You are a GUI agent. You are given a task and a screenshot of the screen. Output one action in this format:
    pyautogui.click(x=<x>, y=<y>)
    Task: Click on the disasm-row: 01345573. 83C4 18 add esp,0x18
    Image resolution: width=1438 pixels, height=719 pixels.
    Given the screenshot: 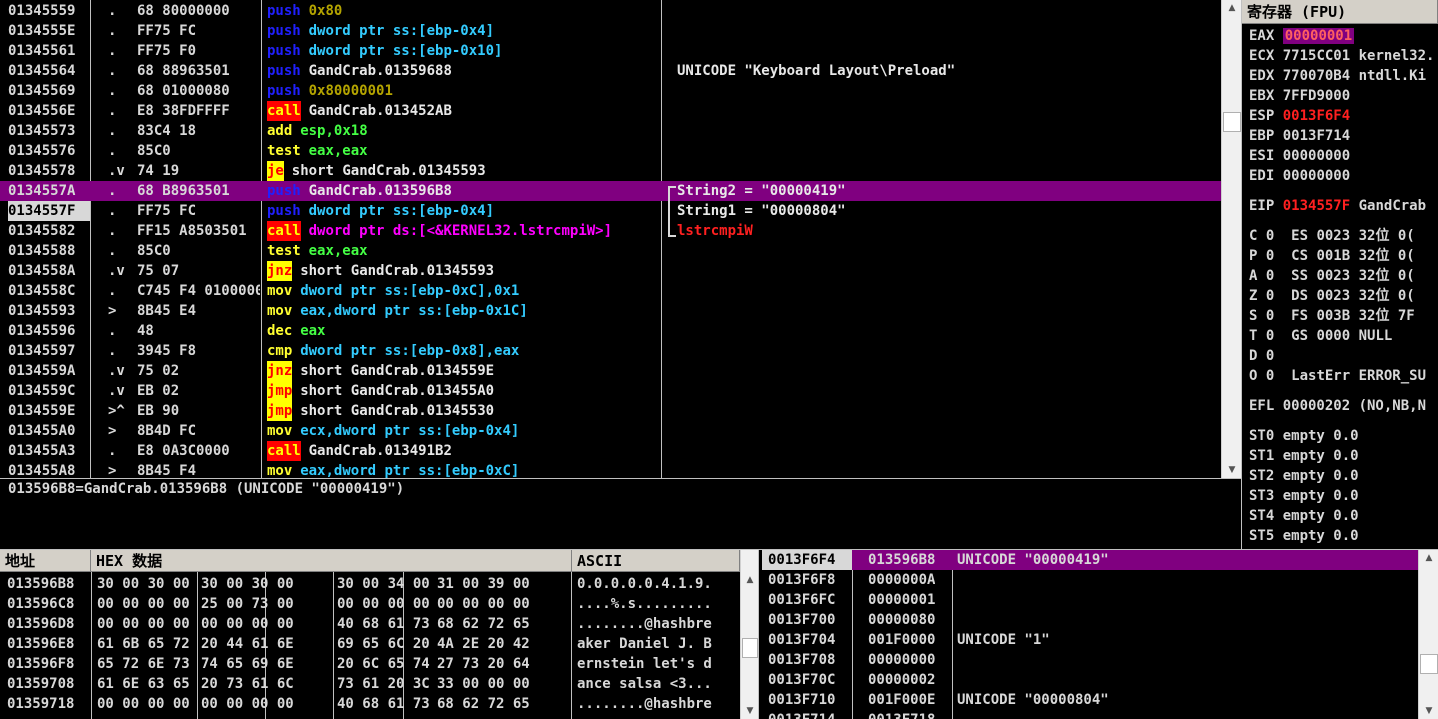 What is the action you would take?
    pyautogui.click(x=610, y=131)
    